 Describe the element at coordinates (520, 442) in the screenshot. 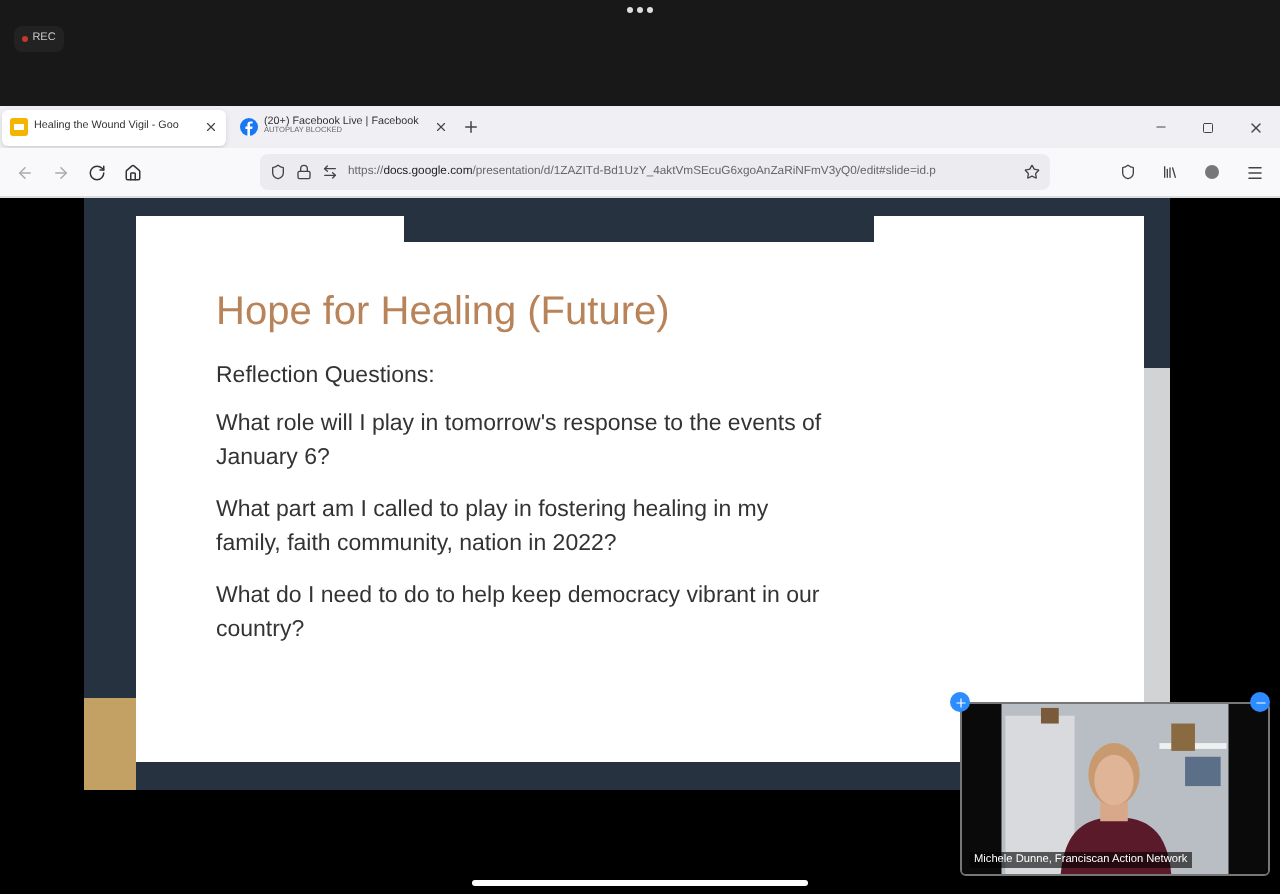

I see `slide-question: What role will I play in tomorrow's response to the events of January 6?` at that location.